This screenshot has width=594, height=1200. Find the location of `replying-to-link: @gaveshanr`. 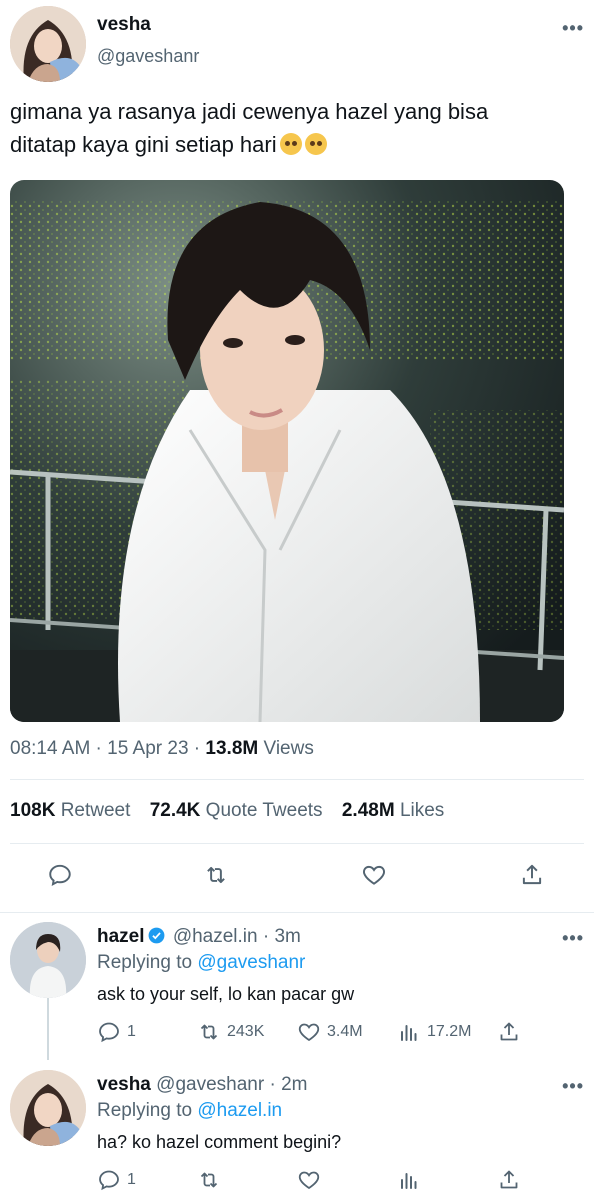

replying-to-link: @gaveshanr is located at coordinates (251, 962).